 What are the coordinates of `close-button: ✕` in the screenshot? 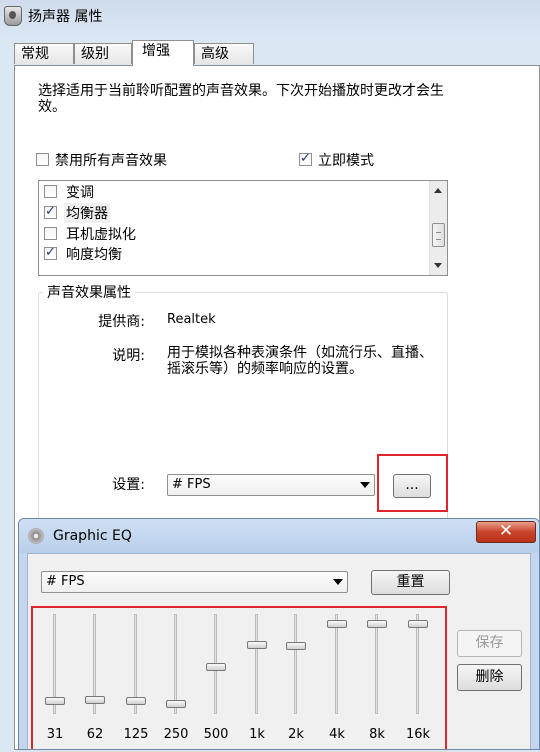 It's located at (506, 532).